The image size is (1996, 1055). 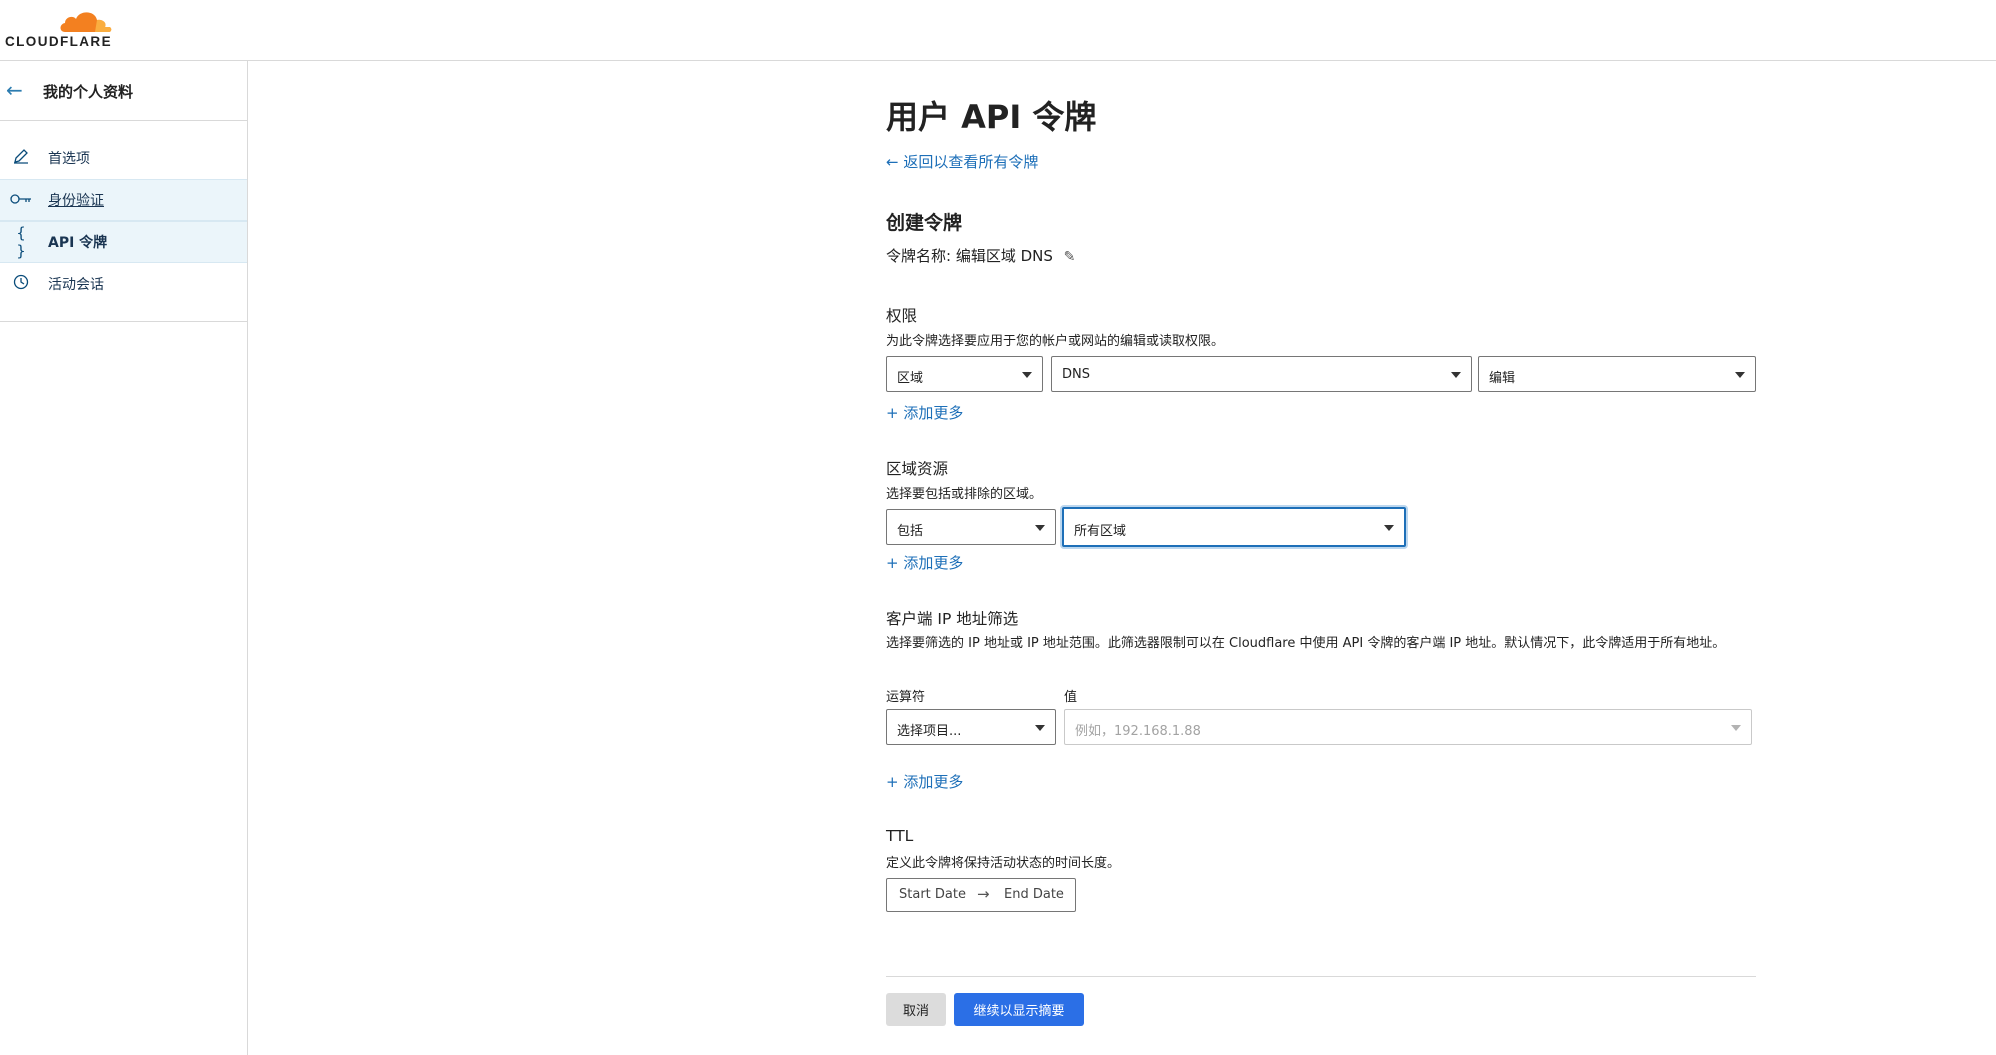 What do you see at coordinates (21, 284) in the screenshot?
I see `clock-icon` at bounding box center [21, 284].